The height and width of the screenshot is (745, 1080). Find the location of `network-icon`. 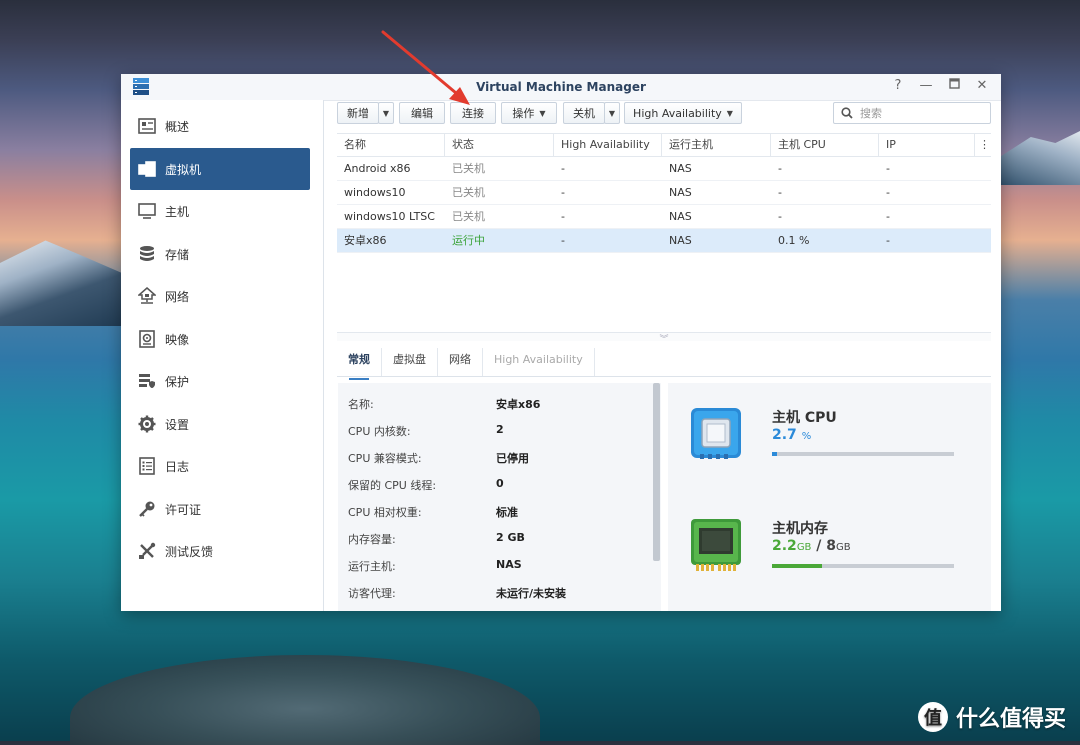

network-icon is located at coordinates (147, 296).